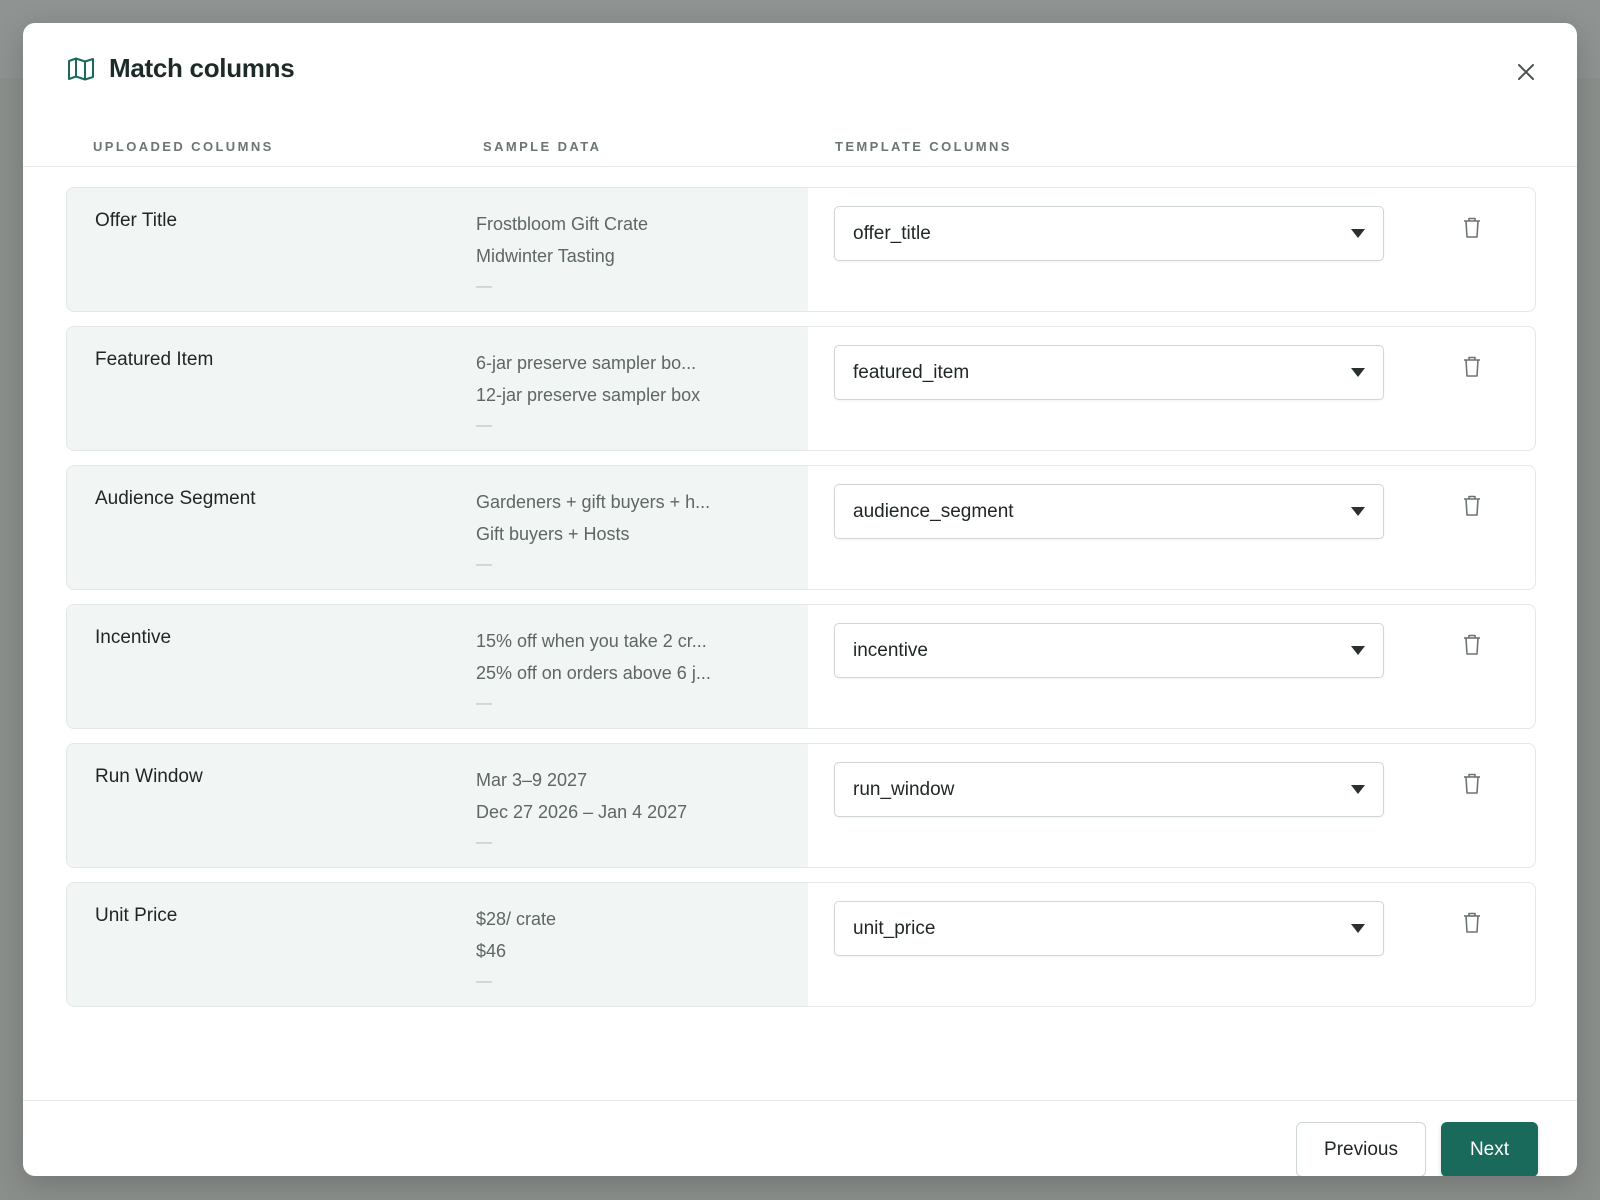 The height and width of the screenshot is (1200, 1600). Describe the element at coordinates (582, 812) in the screenshot. I see `sample-value: Dec 27 2026 – Jan 4 2027` at that location.